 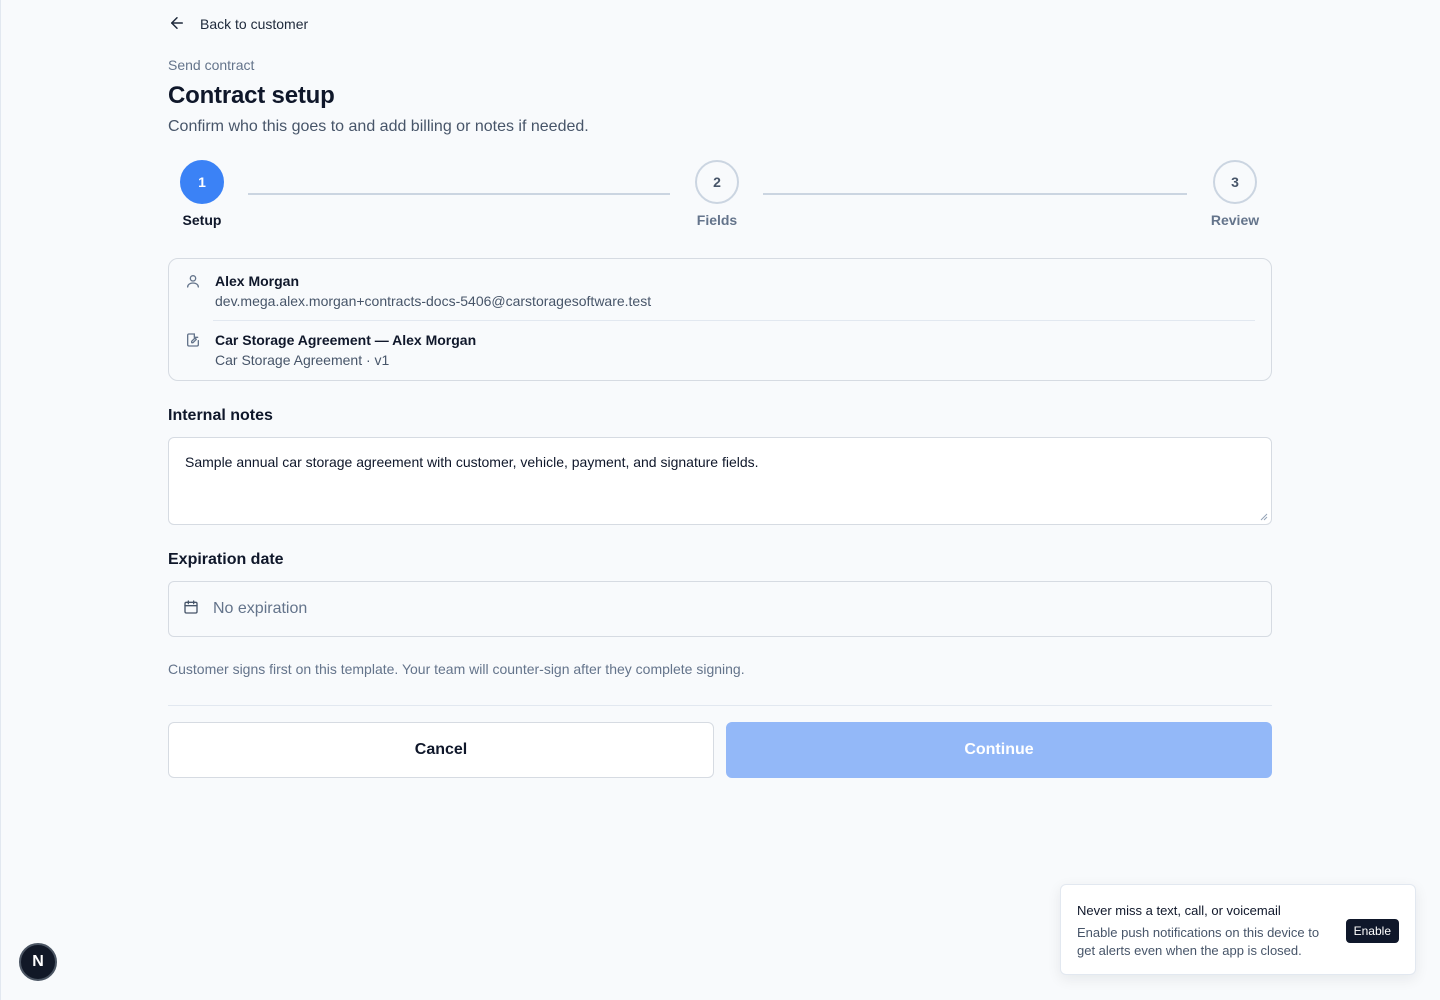 What do you see at coordinates (720, 705) in the screenshot?
I see `footer-divider` at bounding box center [720, 705].